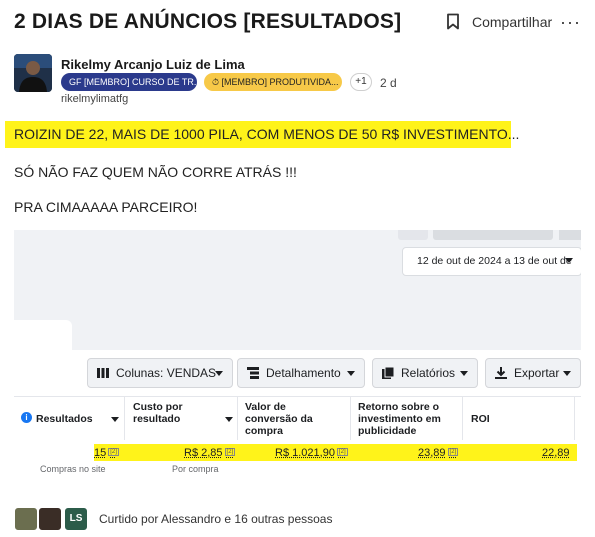  What do you see at coordinates (95, 99) in the screenshot?
I see `author-handle: rikelmylimatfg` at bounding box center [95, 99].